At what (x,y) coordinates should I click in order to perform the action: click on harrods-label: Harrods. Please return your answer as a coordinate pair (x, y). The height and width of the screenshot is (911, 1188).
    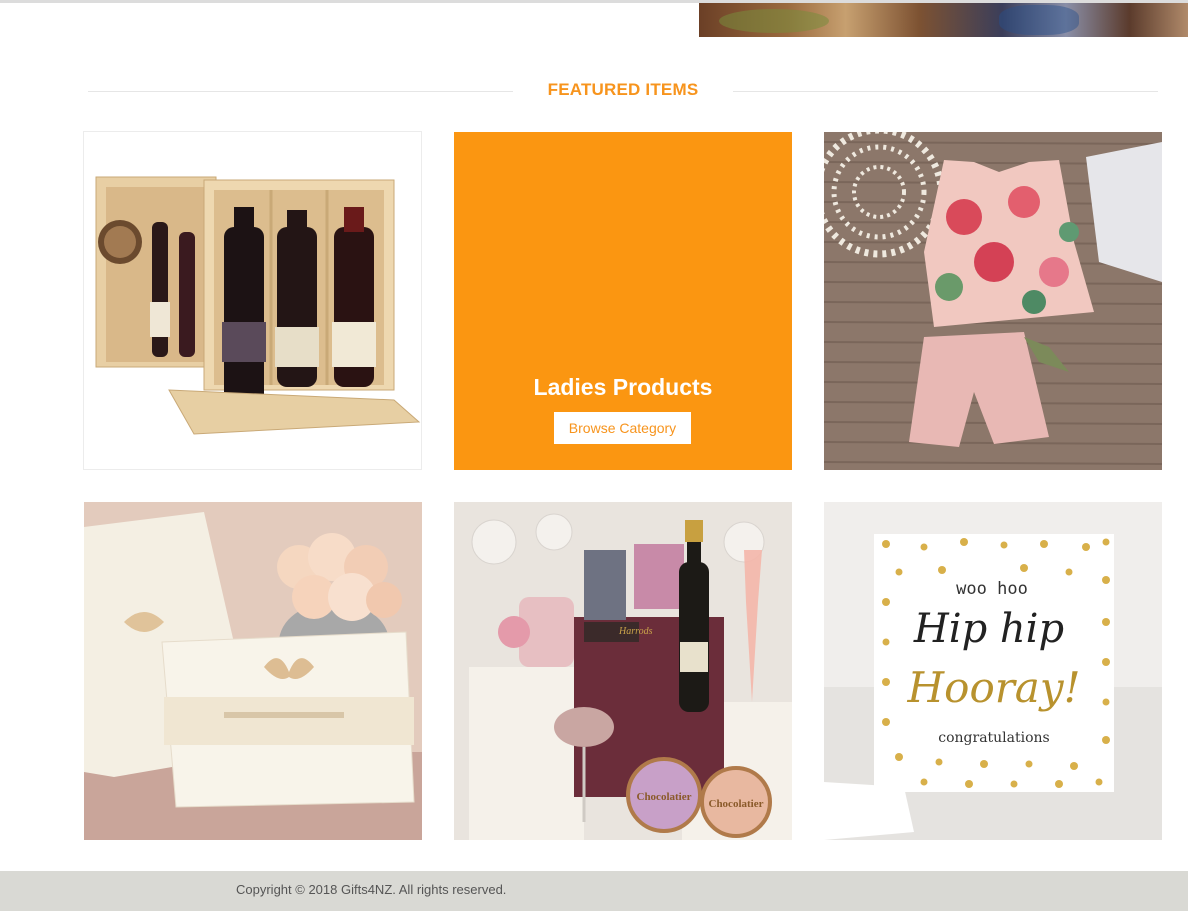
    Looking at the image, I should click on (635, 631).